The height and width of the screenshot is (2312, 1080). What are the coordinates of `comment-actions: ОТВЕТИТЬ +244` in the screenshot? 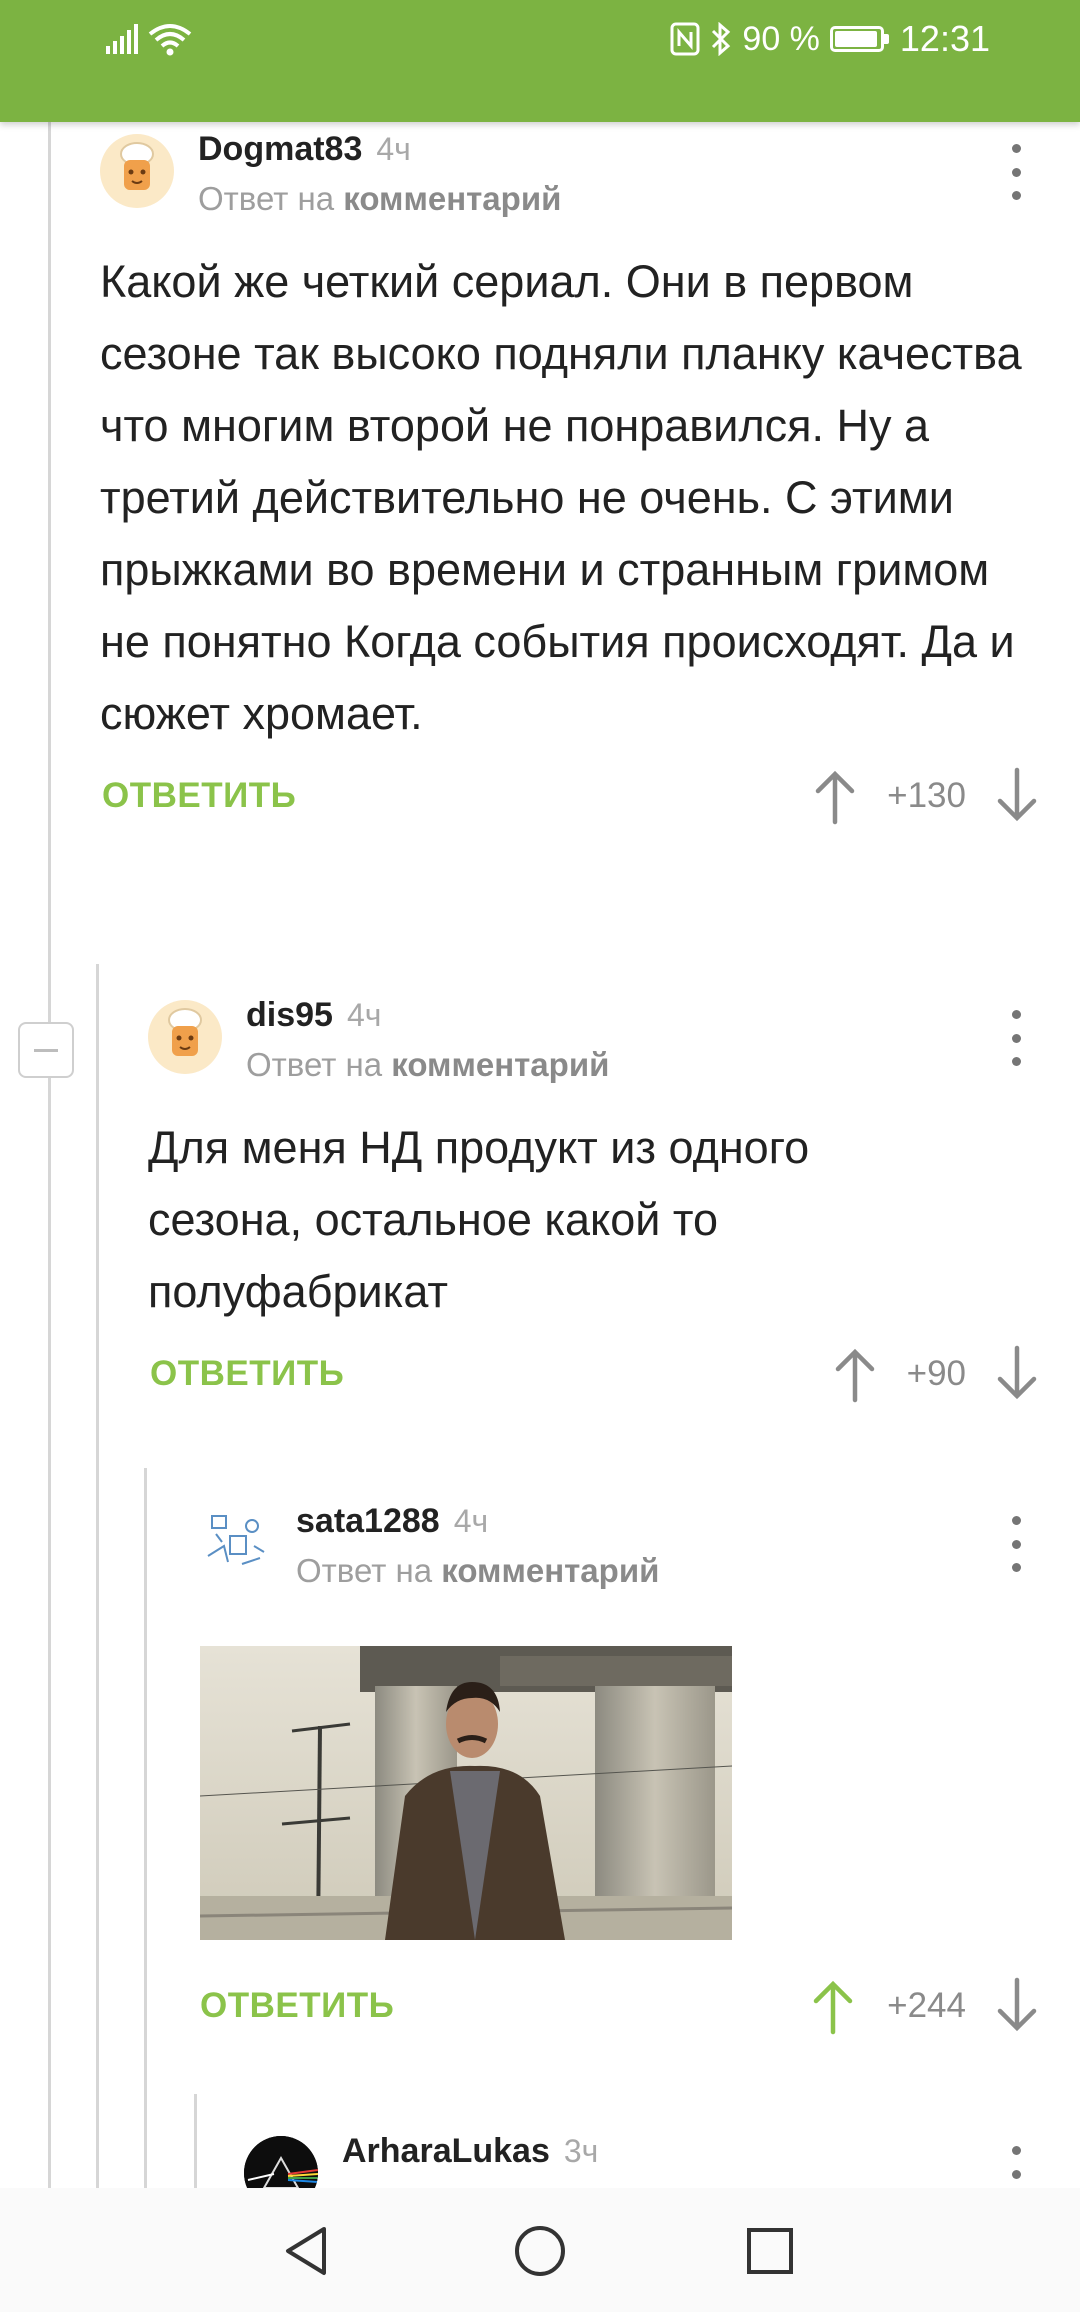 It's located at (619, 2011).